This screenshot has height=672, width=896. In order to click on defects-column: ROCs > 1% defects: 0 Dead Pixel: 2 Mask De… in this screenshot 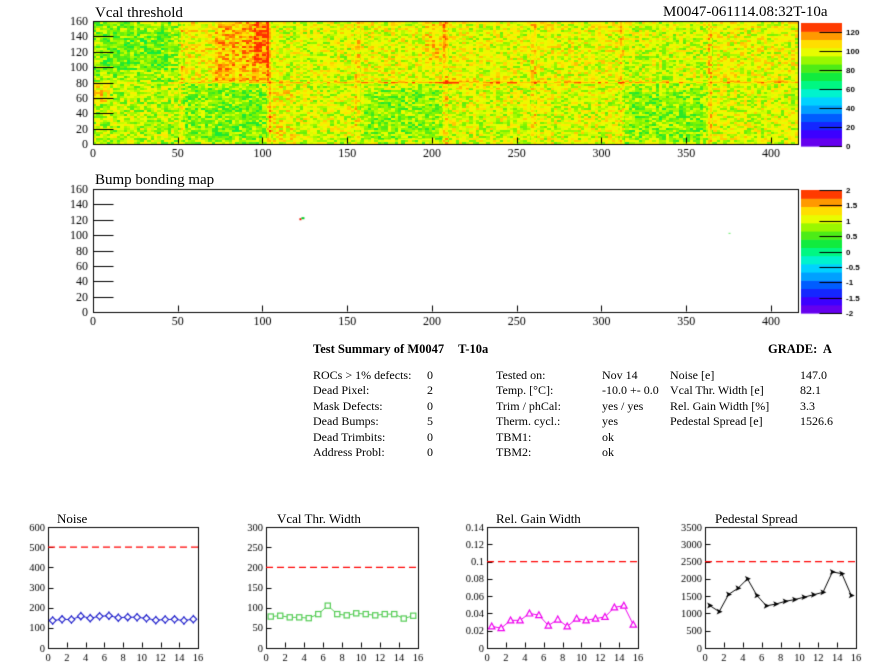, I will do `click(376, 414)`.